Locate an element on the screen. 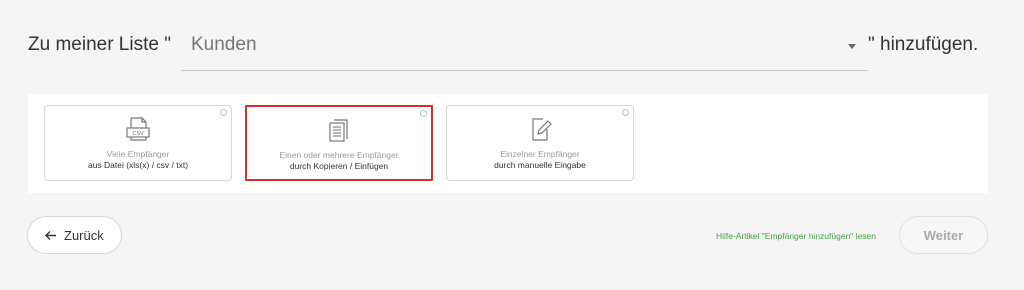 This screenshot has height=290, width=1024. heading-prefix: Zu meiner Liste " is located at coordinates (99, 44).